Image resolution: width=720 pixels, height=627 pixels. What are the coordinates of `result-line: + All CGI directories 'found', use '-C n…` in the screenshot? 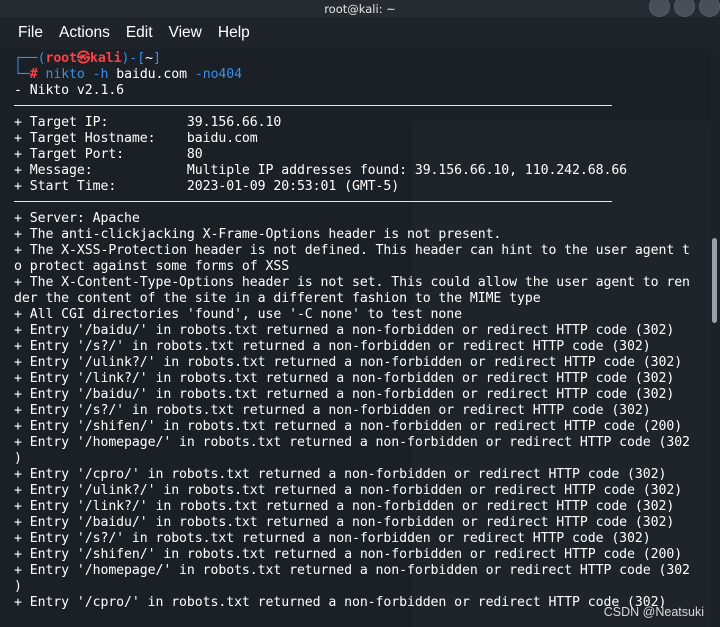 It's located at (238, 314).